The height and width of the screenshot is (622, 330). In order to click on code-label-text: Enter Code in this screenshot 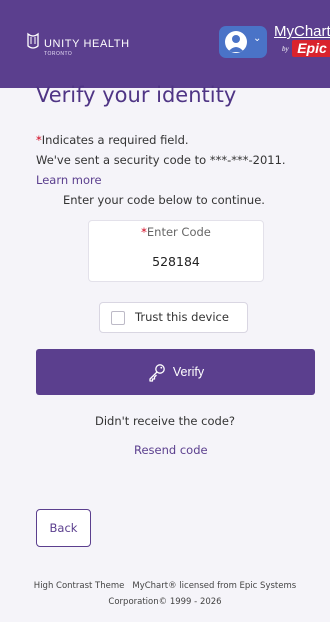, I will do `click(178, 232)`.